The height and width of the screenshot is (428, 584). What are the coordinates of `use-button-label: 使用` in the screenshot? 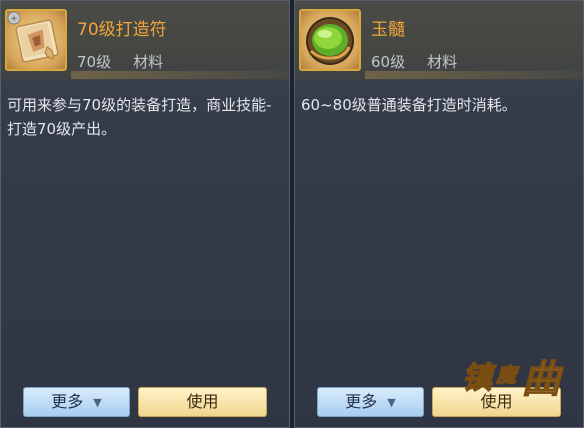 It's located at (202, 401).